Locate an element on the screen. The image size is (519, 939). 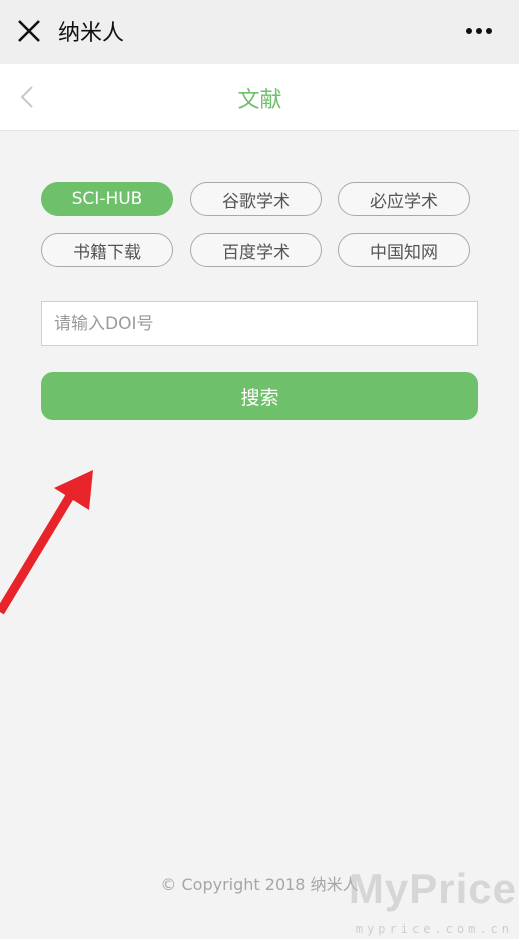
chip-book-download: 书籍下载 is located at coordinates (107, 250).